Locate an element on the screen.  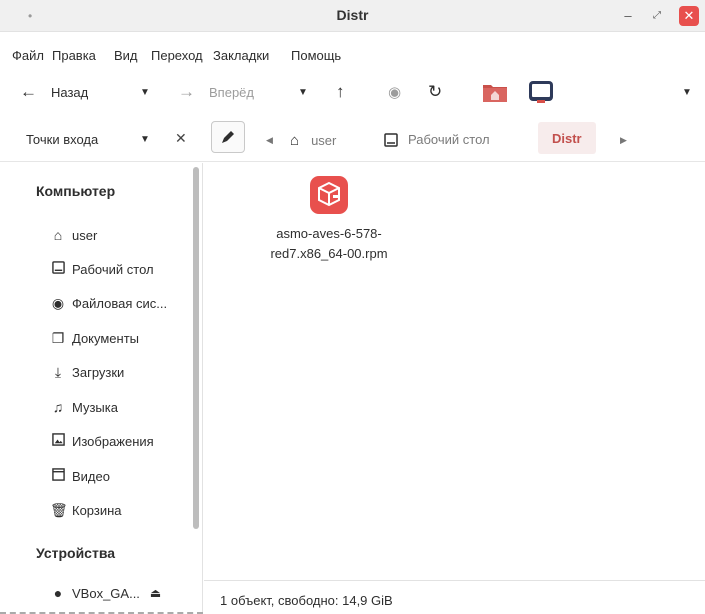
eject-icon: ⏏ is located at coordinates (155, 593).